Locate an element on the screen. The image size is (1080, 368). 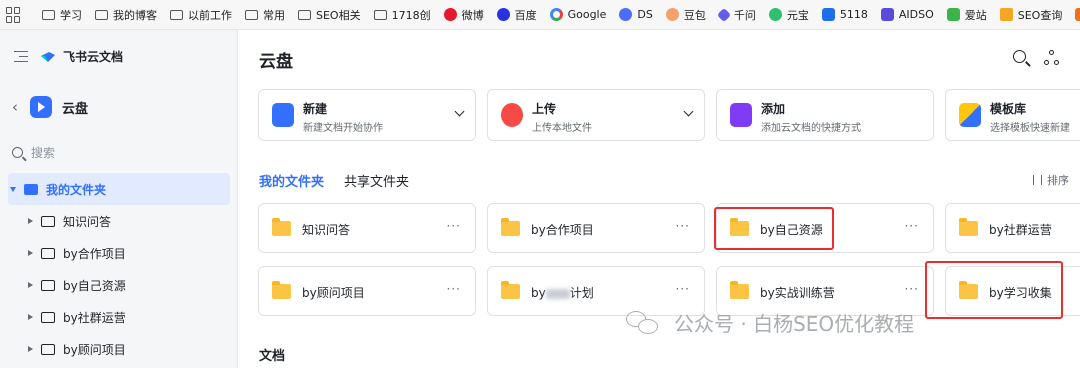
bookmark-5118: 5118 is located at coordinates (844, 14).